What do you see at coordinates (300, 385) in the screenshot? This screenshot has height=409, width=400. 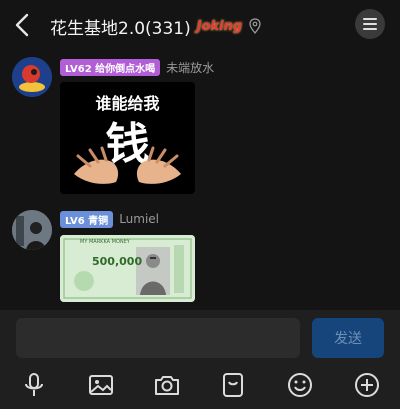 I see `emoji-icon` at bounding box center [300, 385].